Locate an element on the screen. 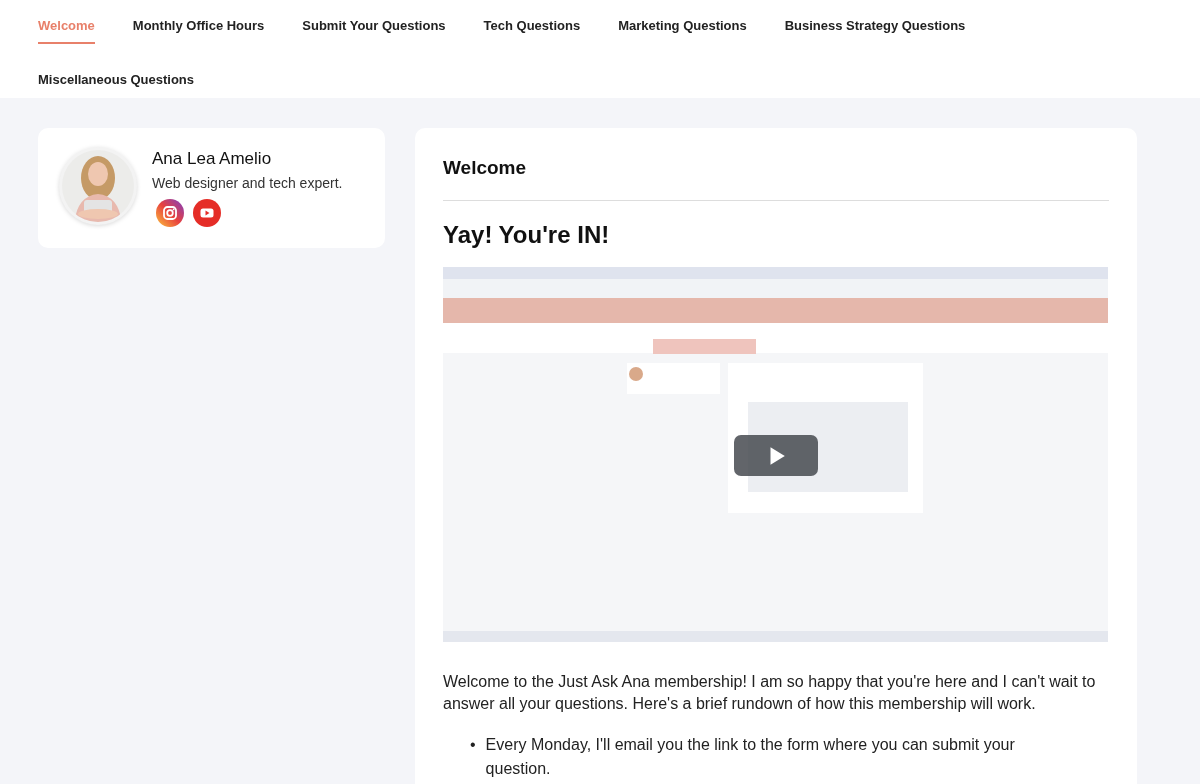  nav-tab: Submit Your Questions is located at coordinates (374, 22).